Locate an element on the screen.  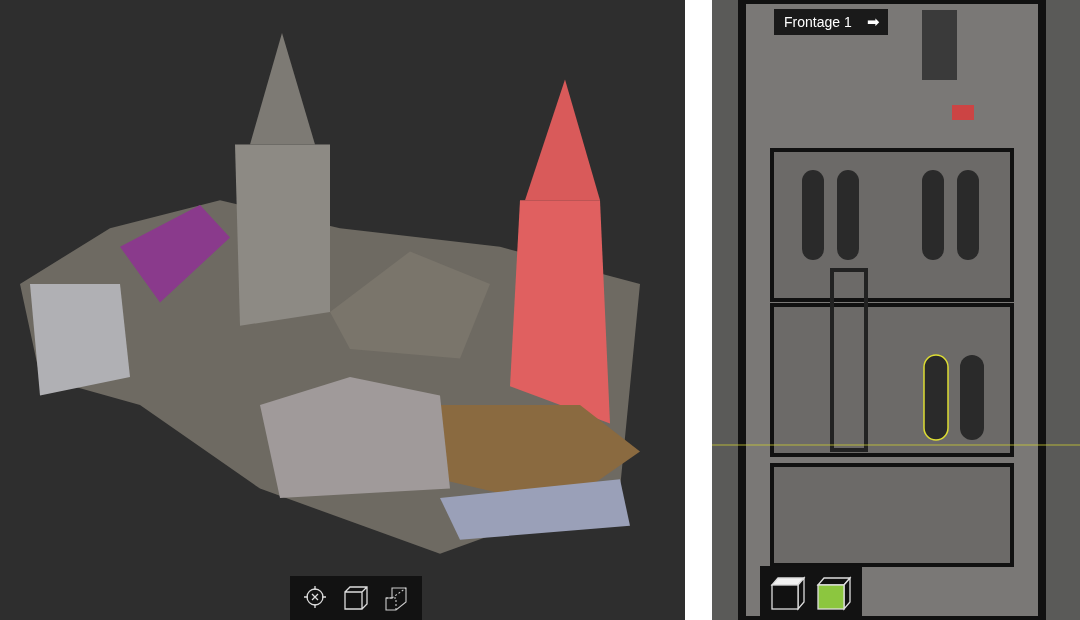
section-plane-icon is located at coordinates (396, 598).